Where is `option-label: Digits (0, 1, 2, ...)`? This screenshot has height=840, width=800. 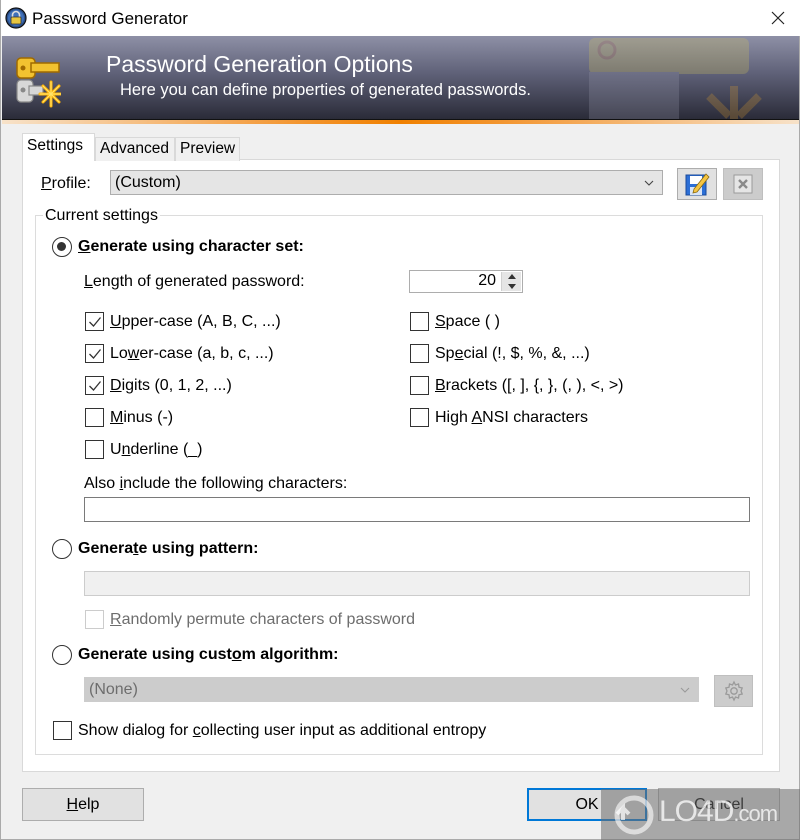 option-label: Digits (0, 1, 2, ...) is located at coordinates (171, 386).